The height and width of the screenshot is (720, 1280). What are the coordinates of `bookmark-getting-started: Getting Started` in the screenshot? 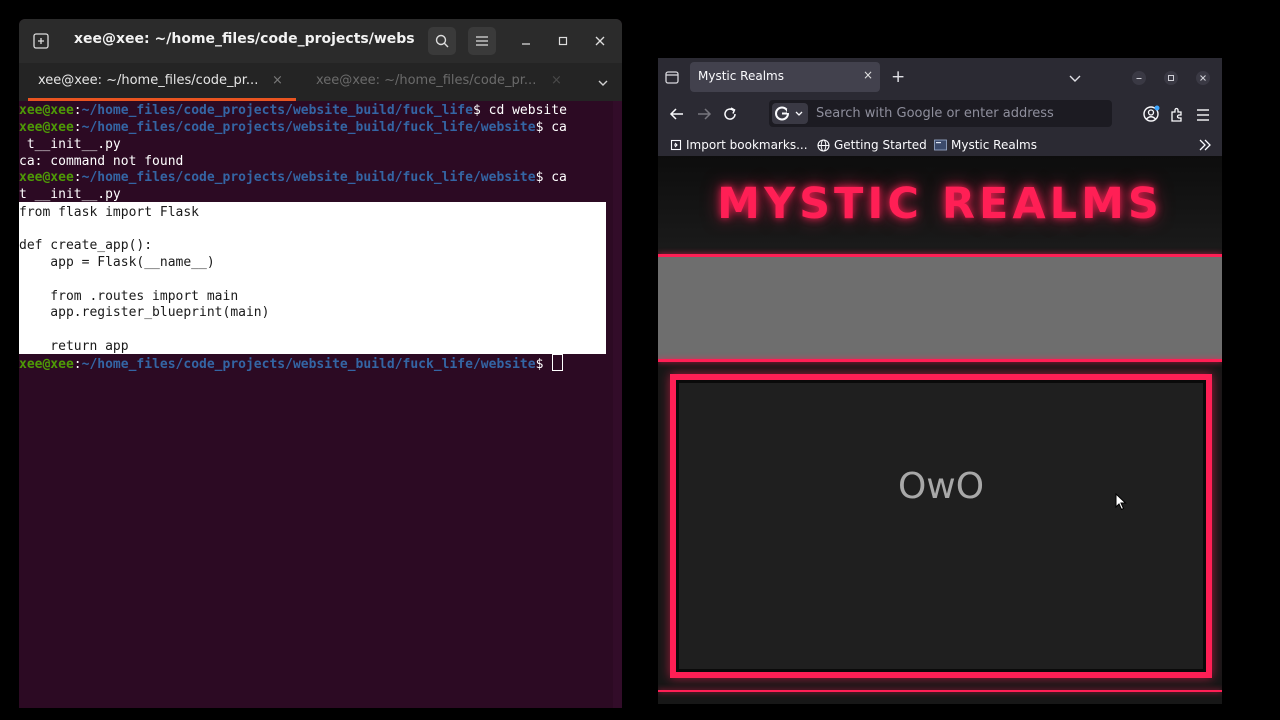 It's located at (872, 145).